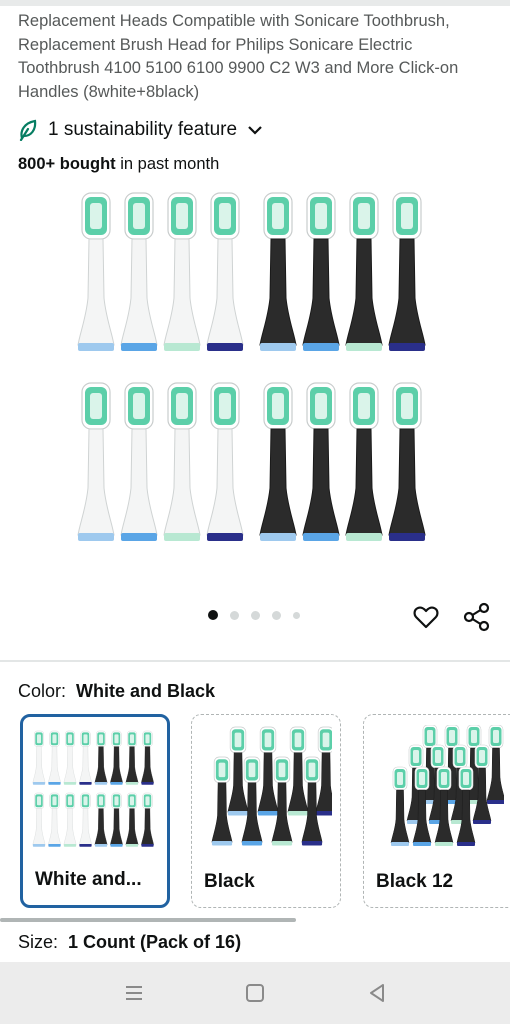  What do you see at coordinates (255, 130) in the screenshot?
I see `chevron-down-icon` at bounding box center [255, 130].